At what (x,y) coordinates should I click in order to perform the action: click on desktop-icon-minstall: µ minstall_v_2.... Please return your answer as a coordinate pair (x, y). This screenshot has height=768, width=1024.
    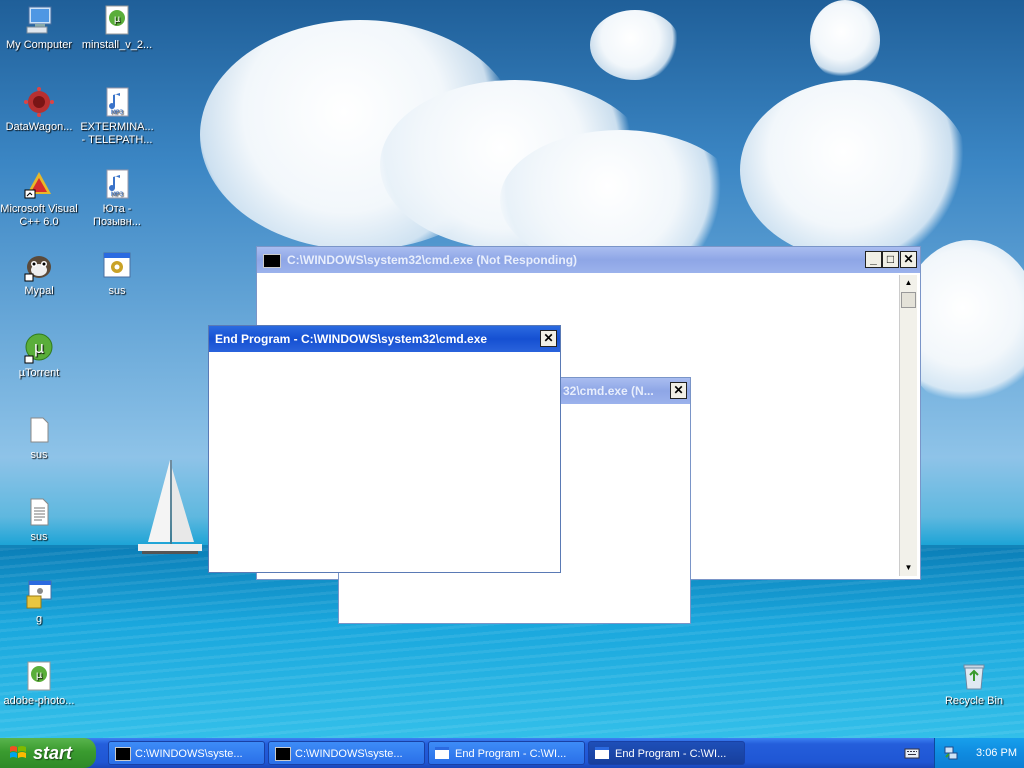
    Looking at the image, I should click on (117, 28).